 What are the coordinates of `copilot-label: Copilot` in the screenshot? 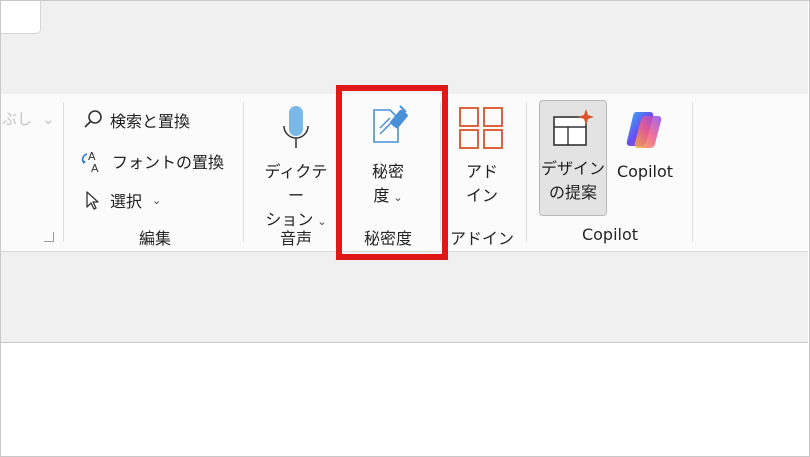 It's located at (645, 171).